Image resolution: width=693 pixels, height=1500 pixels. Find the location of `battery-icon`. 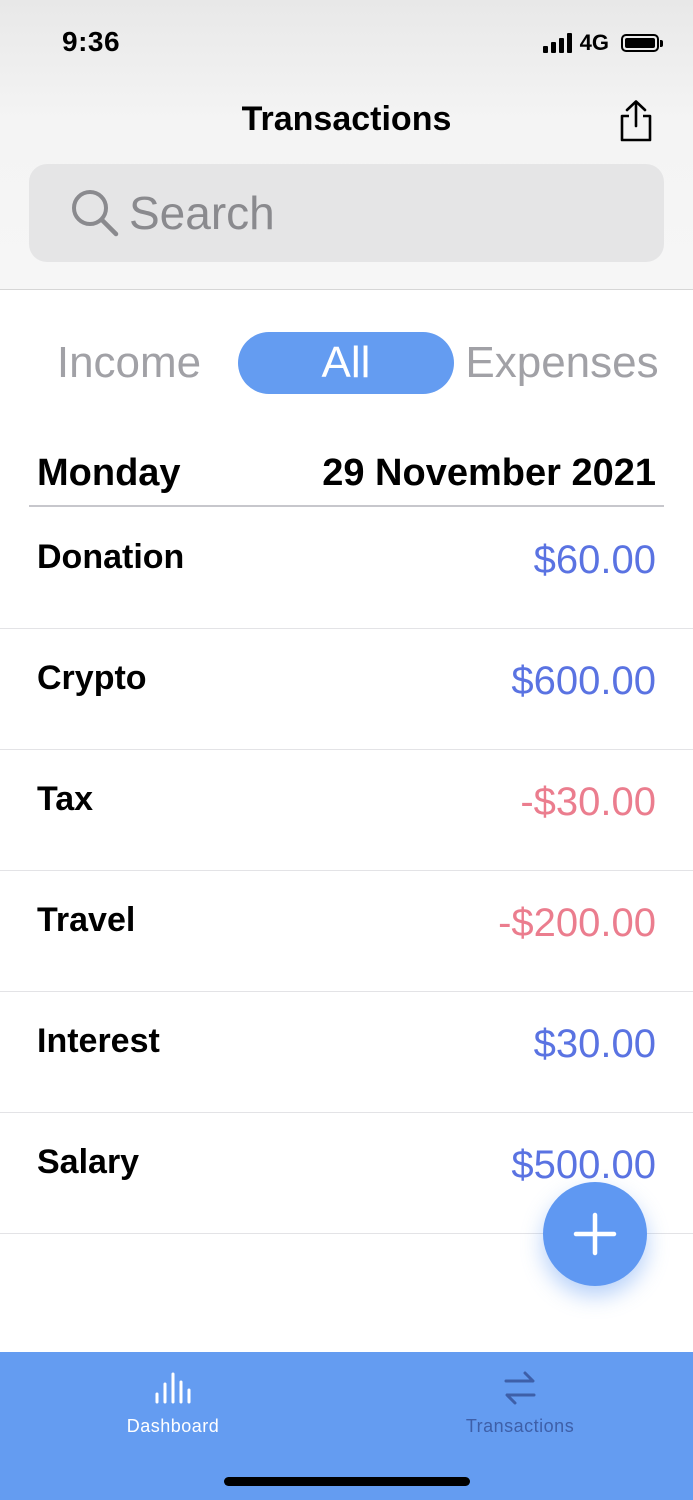

battery-icon is located at coordinates (642, 43).